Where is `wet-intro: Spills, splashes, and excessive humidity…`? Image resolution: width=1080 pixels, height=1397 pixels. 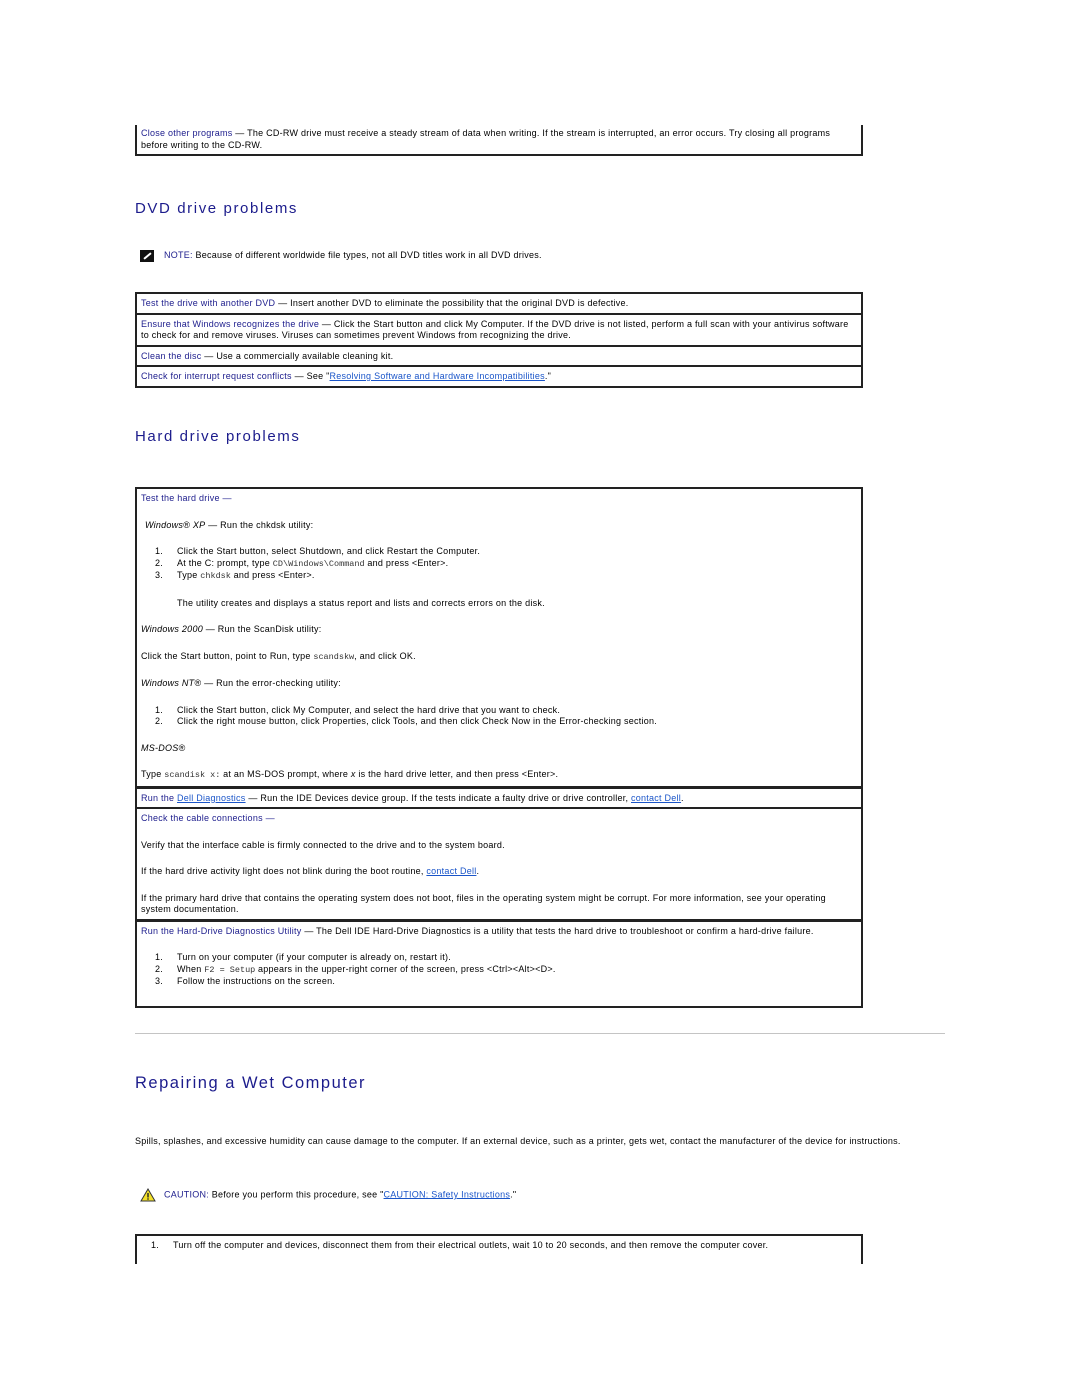 wet-intro: Spills, splashes, and excessive humidity… is located at coordinates (518, 1141).